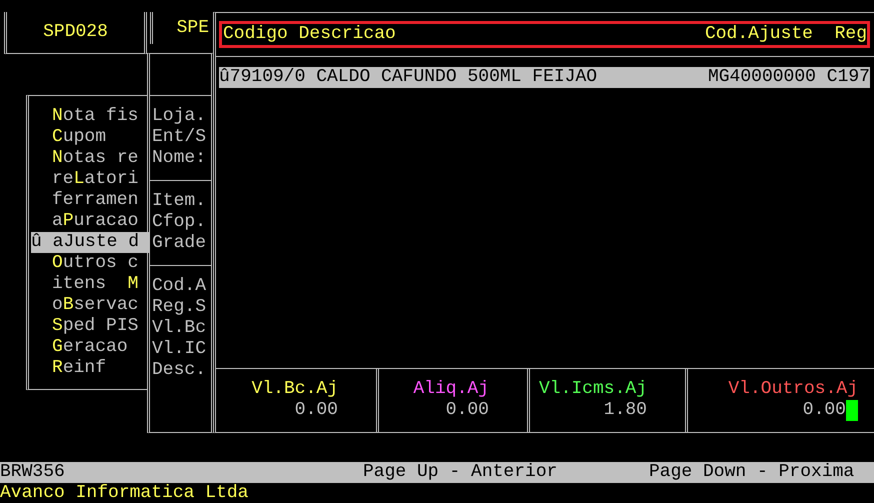 This screenshot has height=503, width=874. What do you see at coordinates (255, 34) in the screenshot?
I see `column-heading: Codigo` at bounding box center [255, 34].